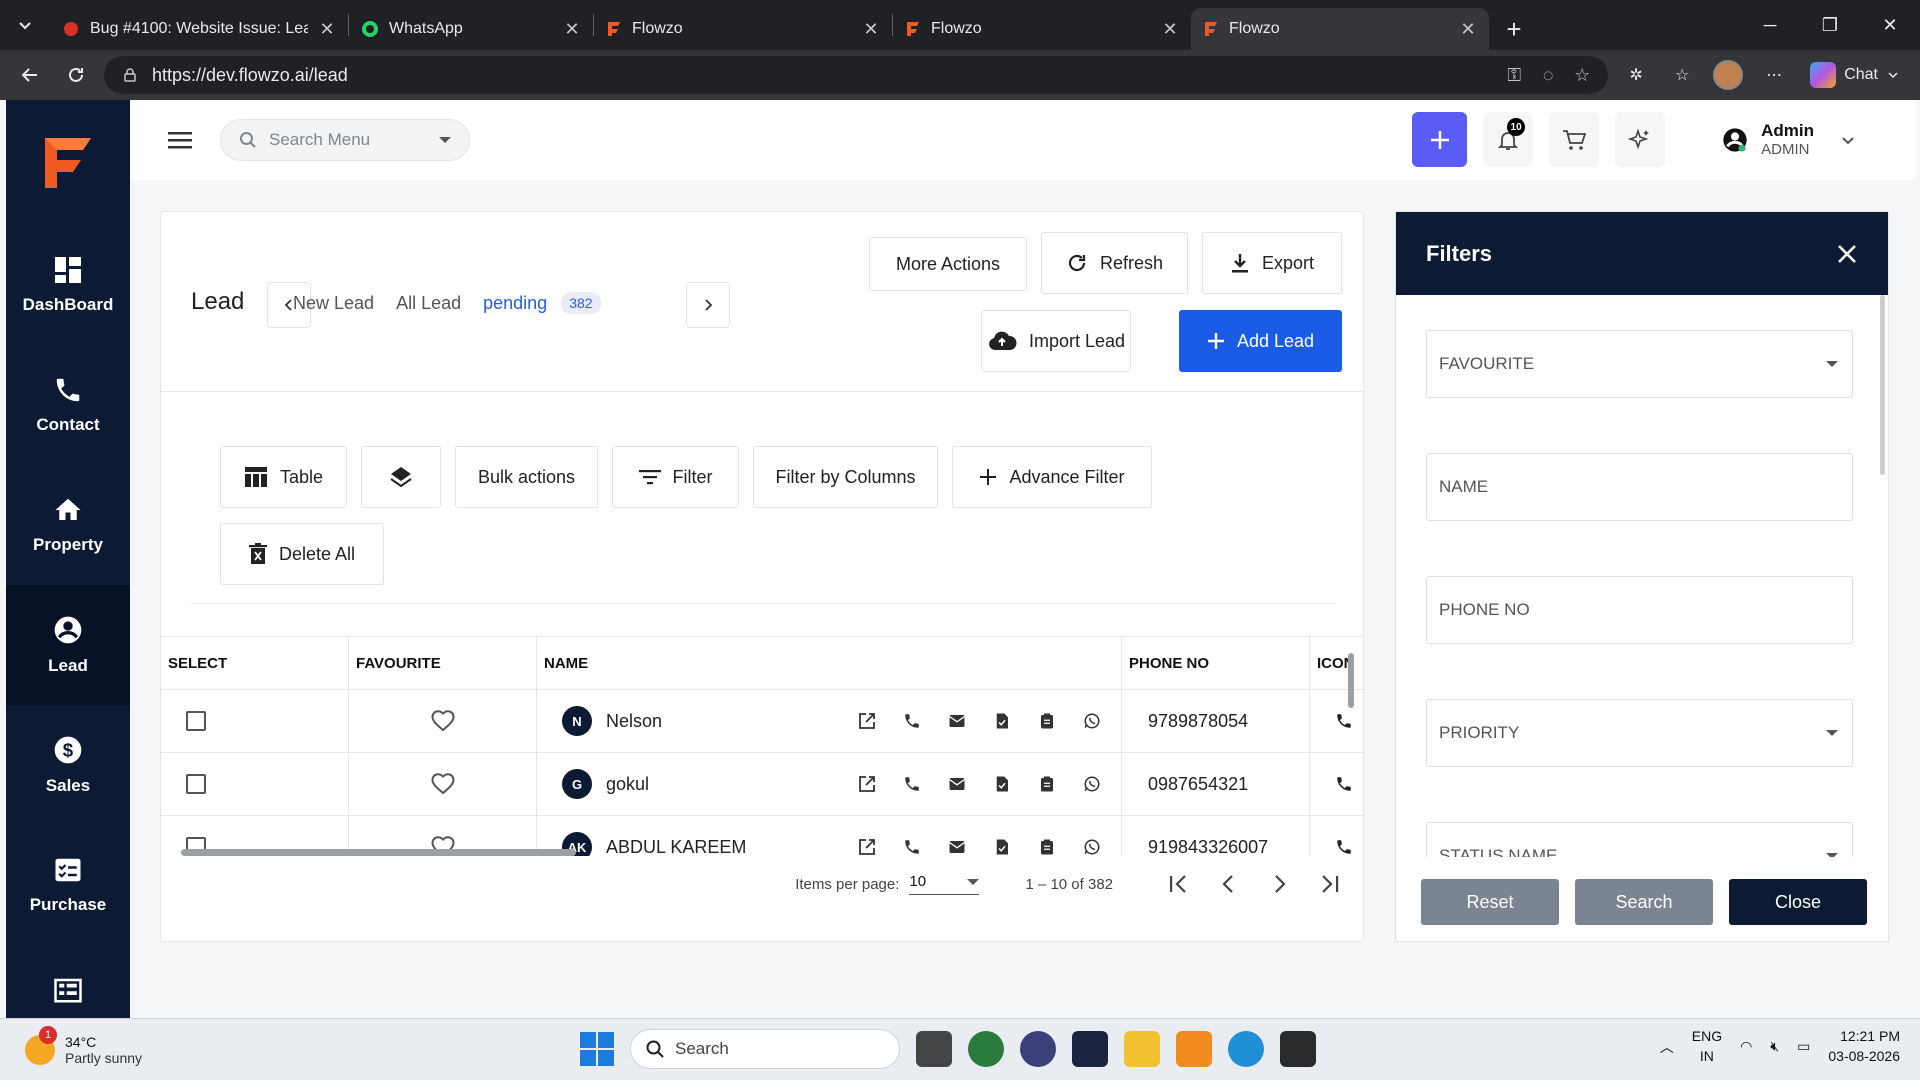 Image resolution: width=1920 pixels, height=1080 pixels. I want to click on browser-tab-whatsapp: WhatsApp ✕, so click(471, 29).